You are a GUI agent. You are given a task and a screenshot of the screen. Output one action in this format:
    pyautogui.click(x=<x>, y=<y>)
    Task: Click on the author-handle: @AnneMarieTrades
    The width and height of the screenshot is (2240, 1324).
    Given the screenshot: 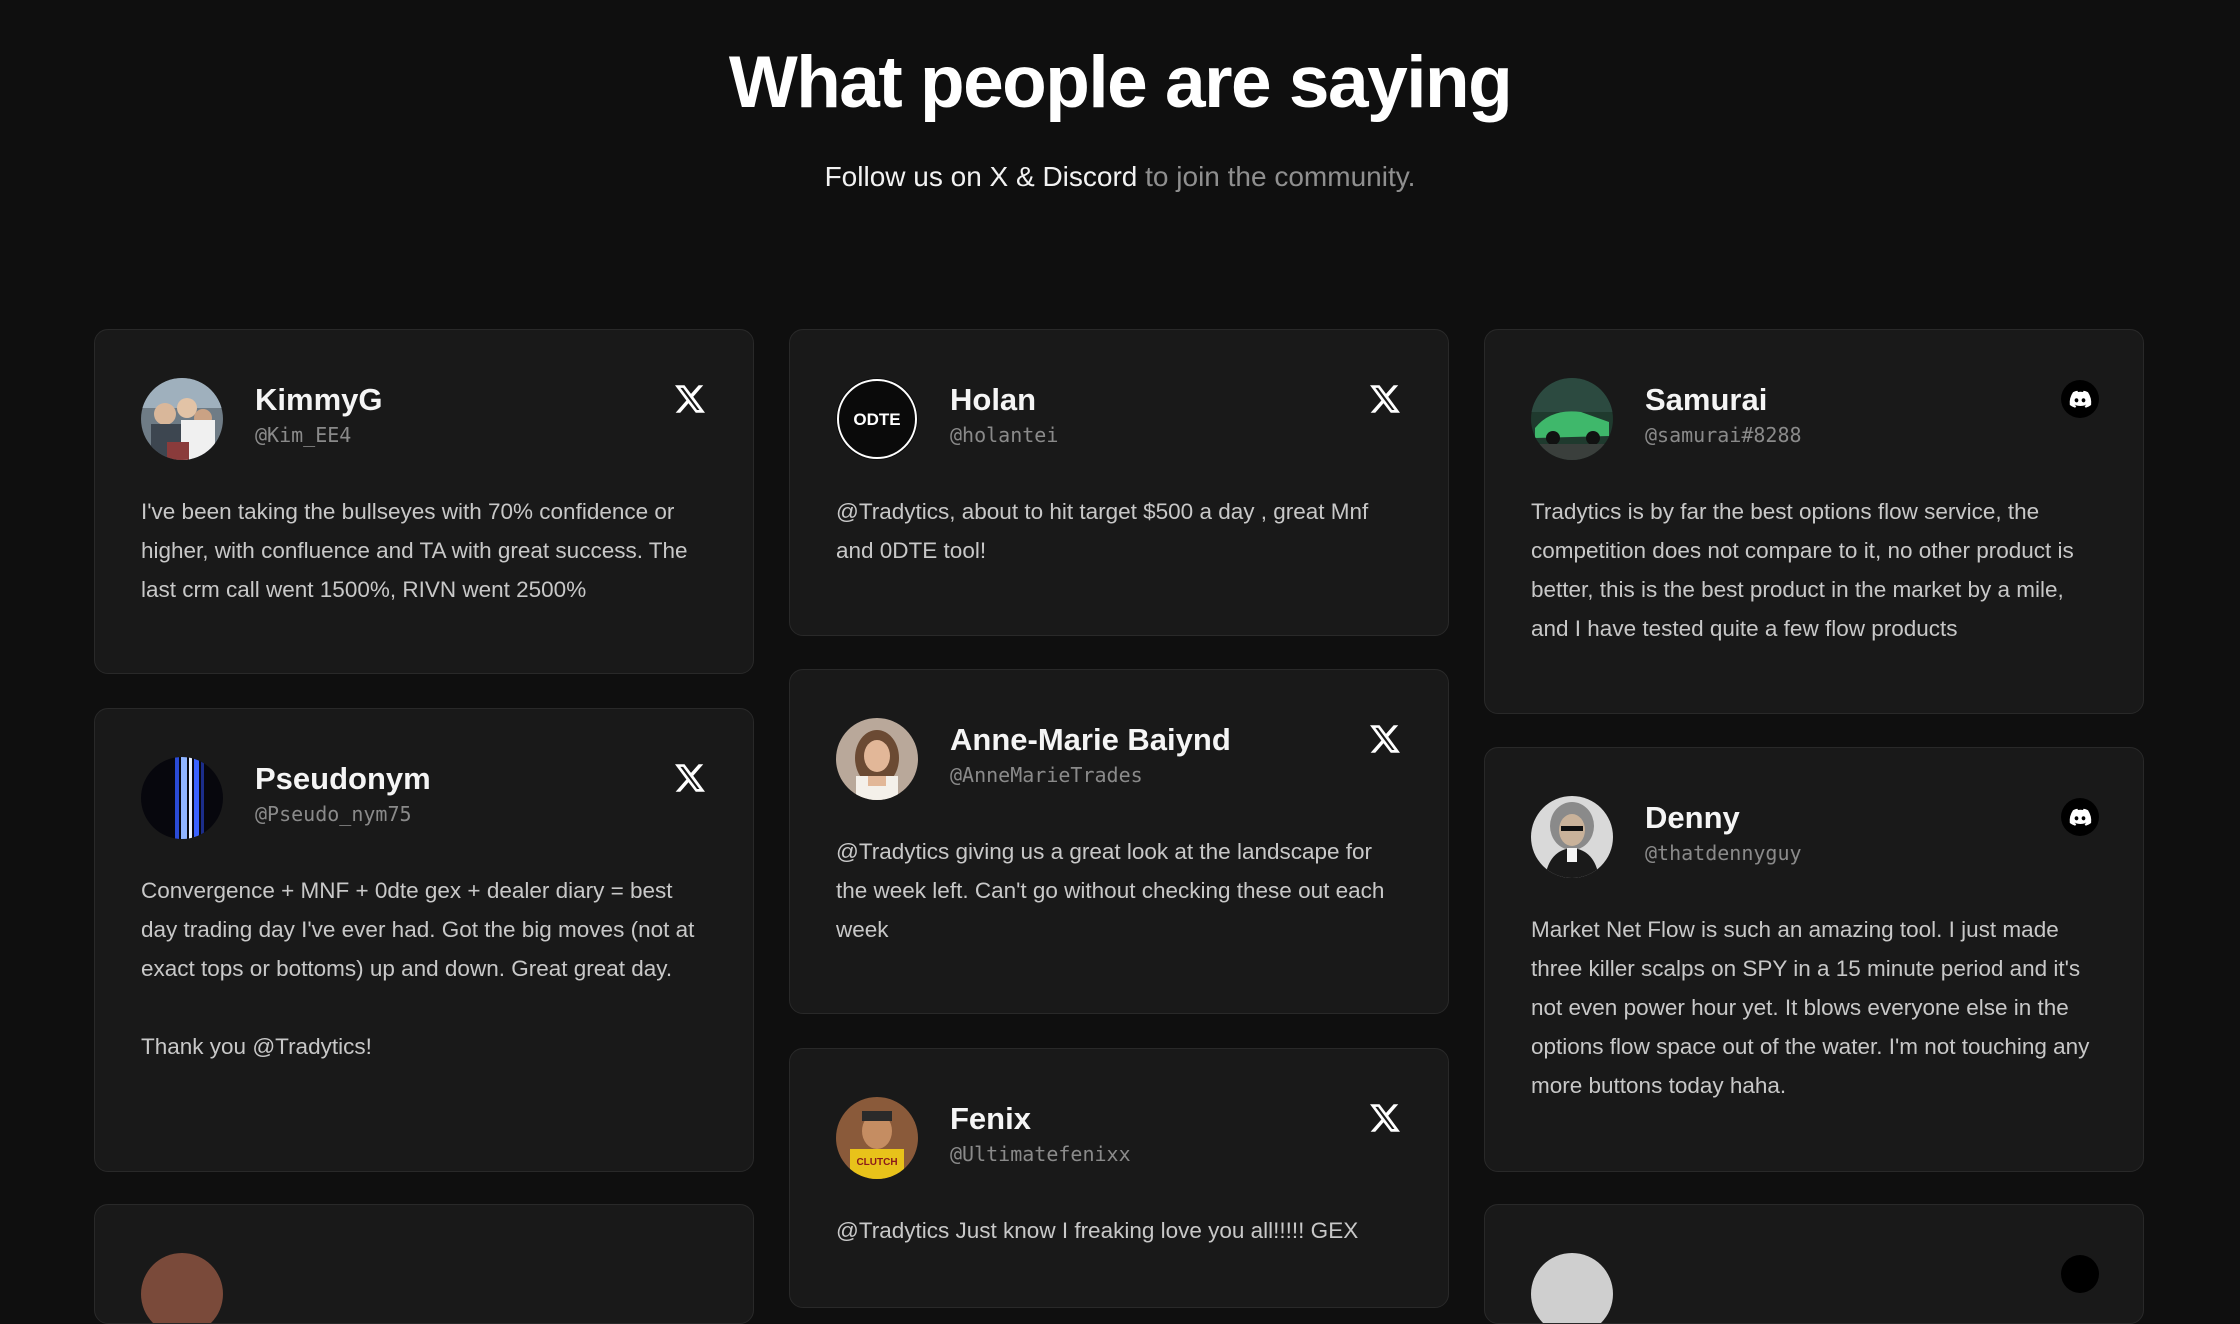 What is the action you would take?
    pyautogui.click(x=1046, y=775)
    